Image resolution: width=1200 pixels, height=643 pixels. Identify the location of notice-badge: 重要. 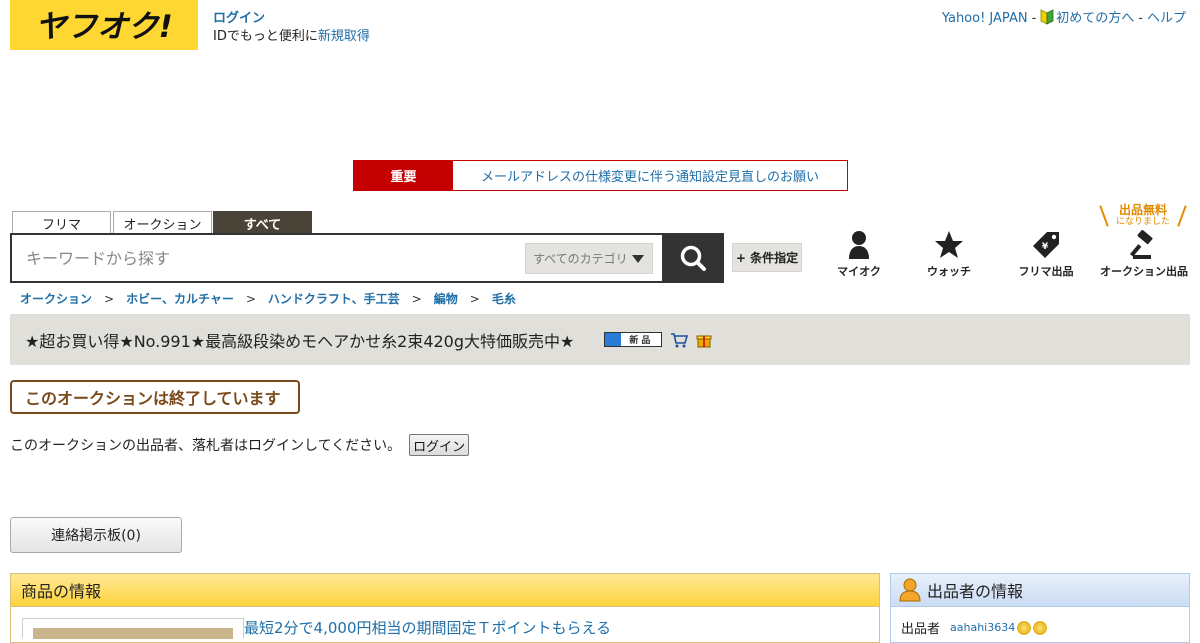
(403, 175).